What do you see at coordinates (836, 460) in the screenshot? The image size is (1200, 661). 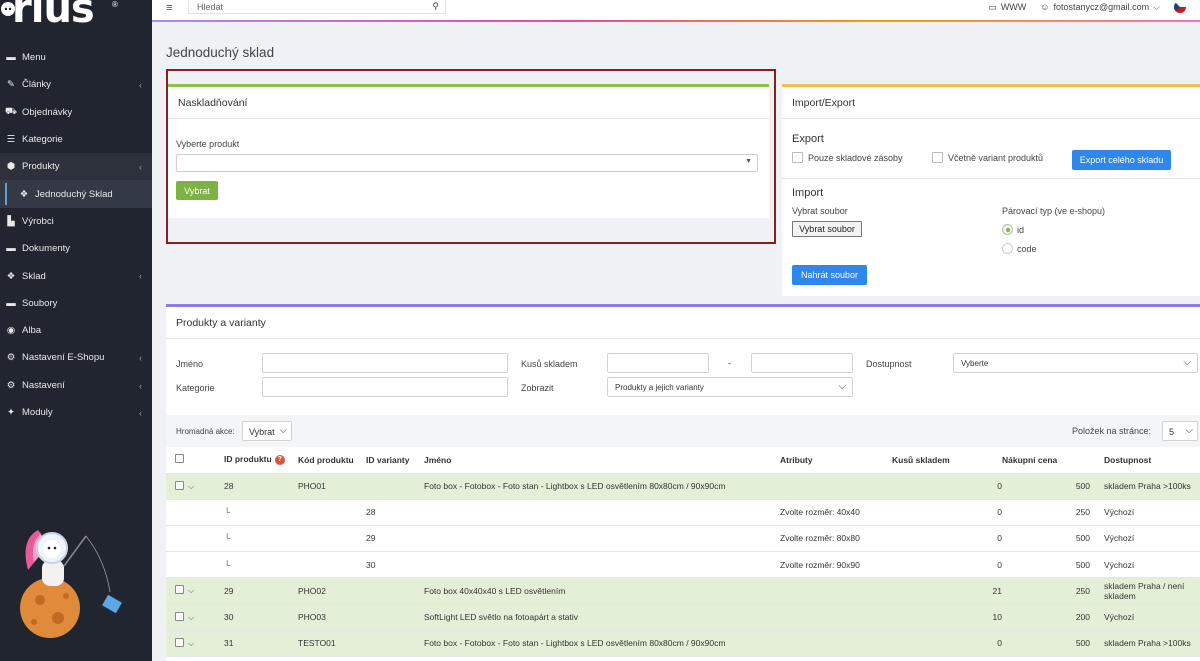 I see `col-attributes: Atributy` at bounding box center [836, 460].